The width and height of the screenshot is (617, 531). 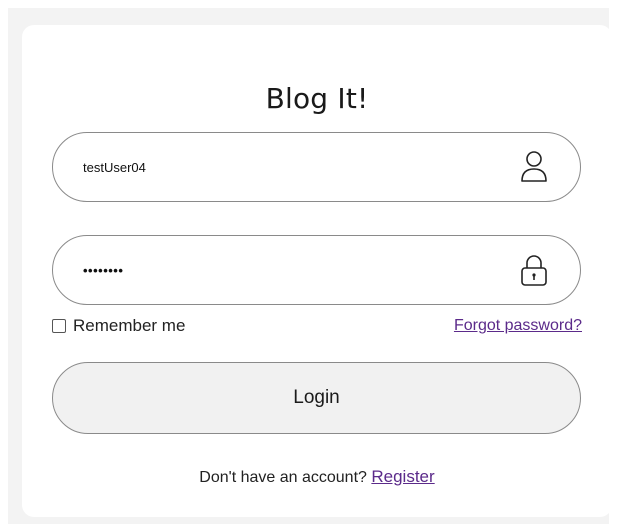 I want to click on username-field: testUser04, so click(x=316, y=167).